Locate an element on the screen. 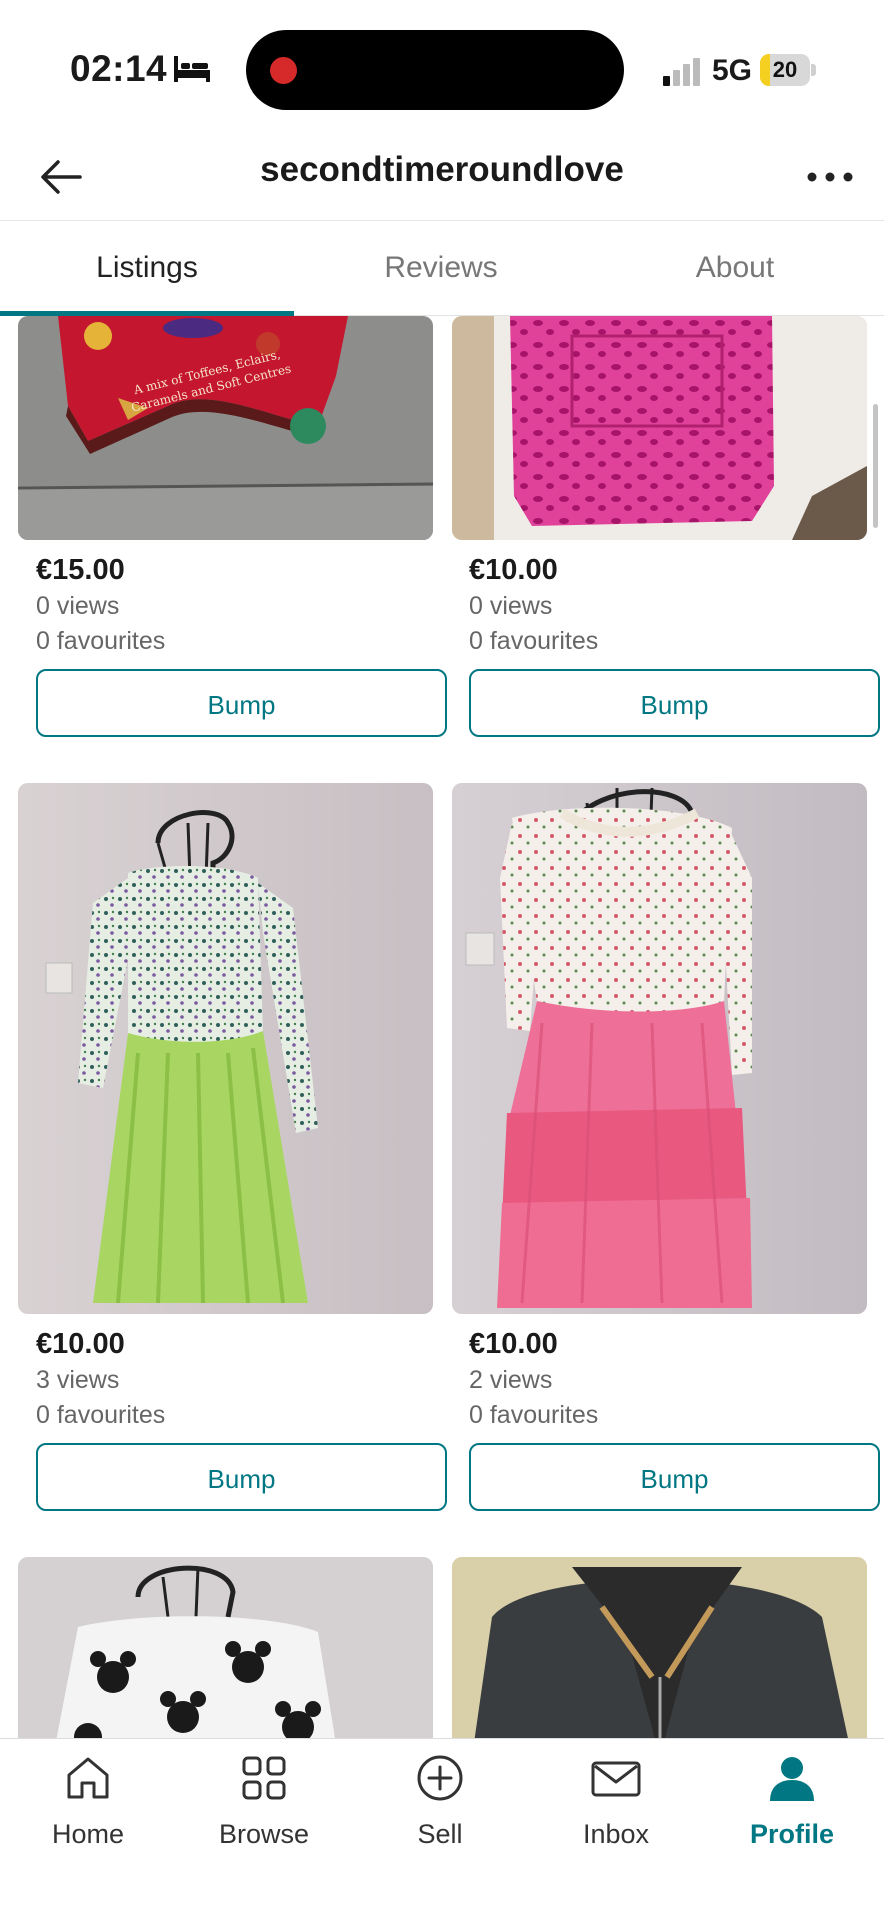 Image resolution: width=884 pixels, height=1921 pixels. nav-label-home: Home is located at coordinates (88, 1834).